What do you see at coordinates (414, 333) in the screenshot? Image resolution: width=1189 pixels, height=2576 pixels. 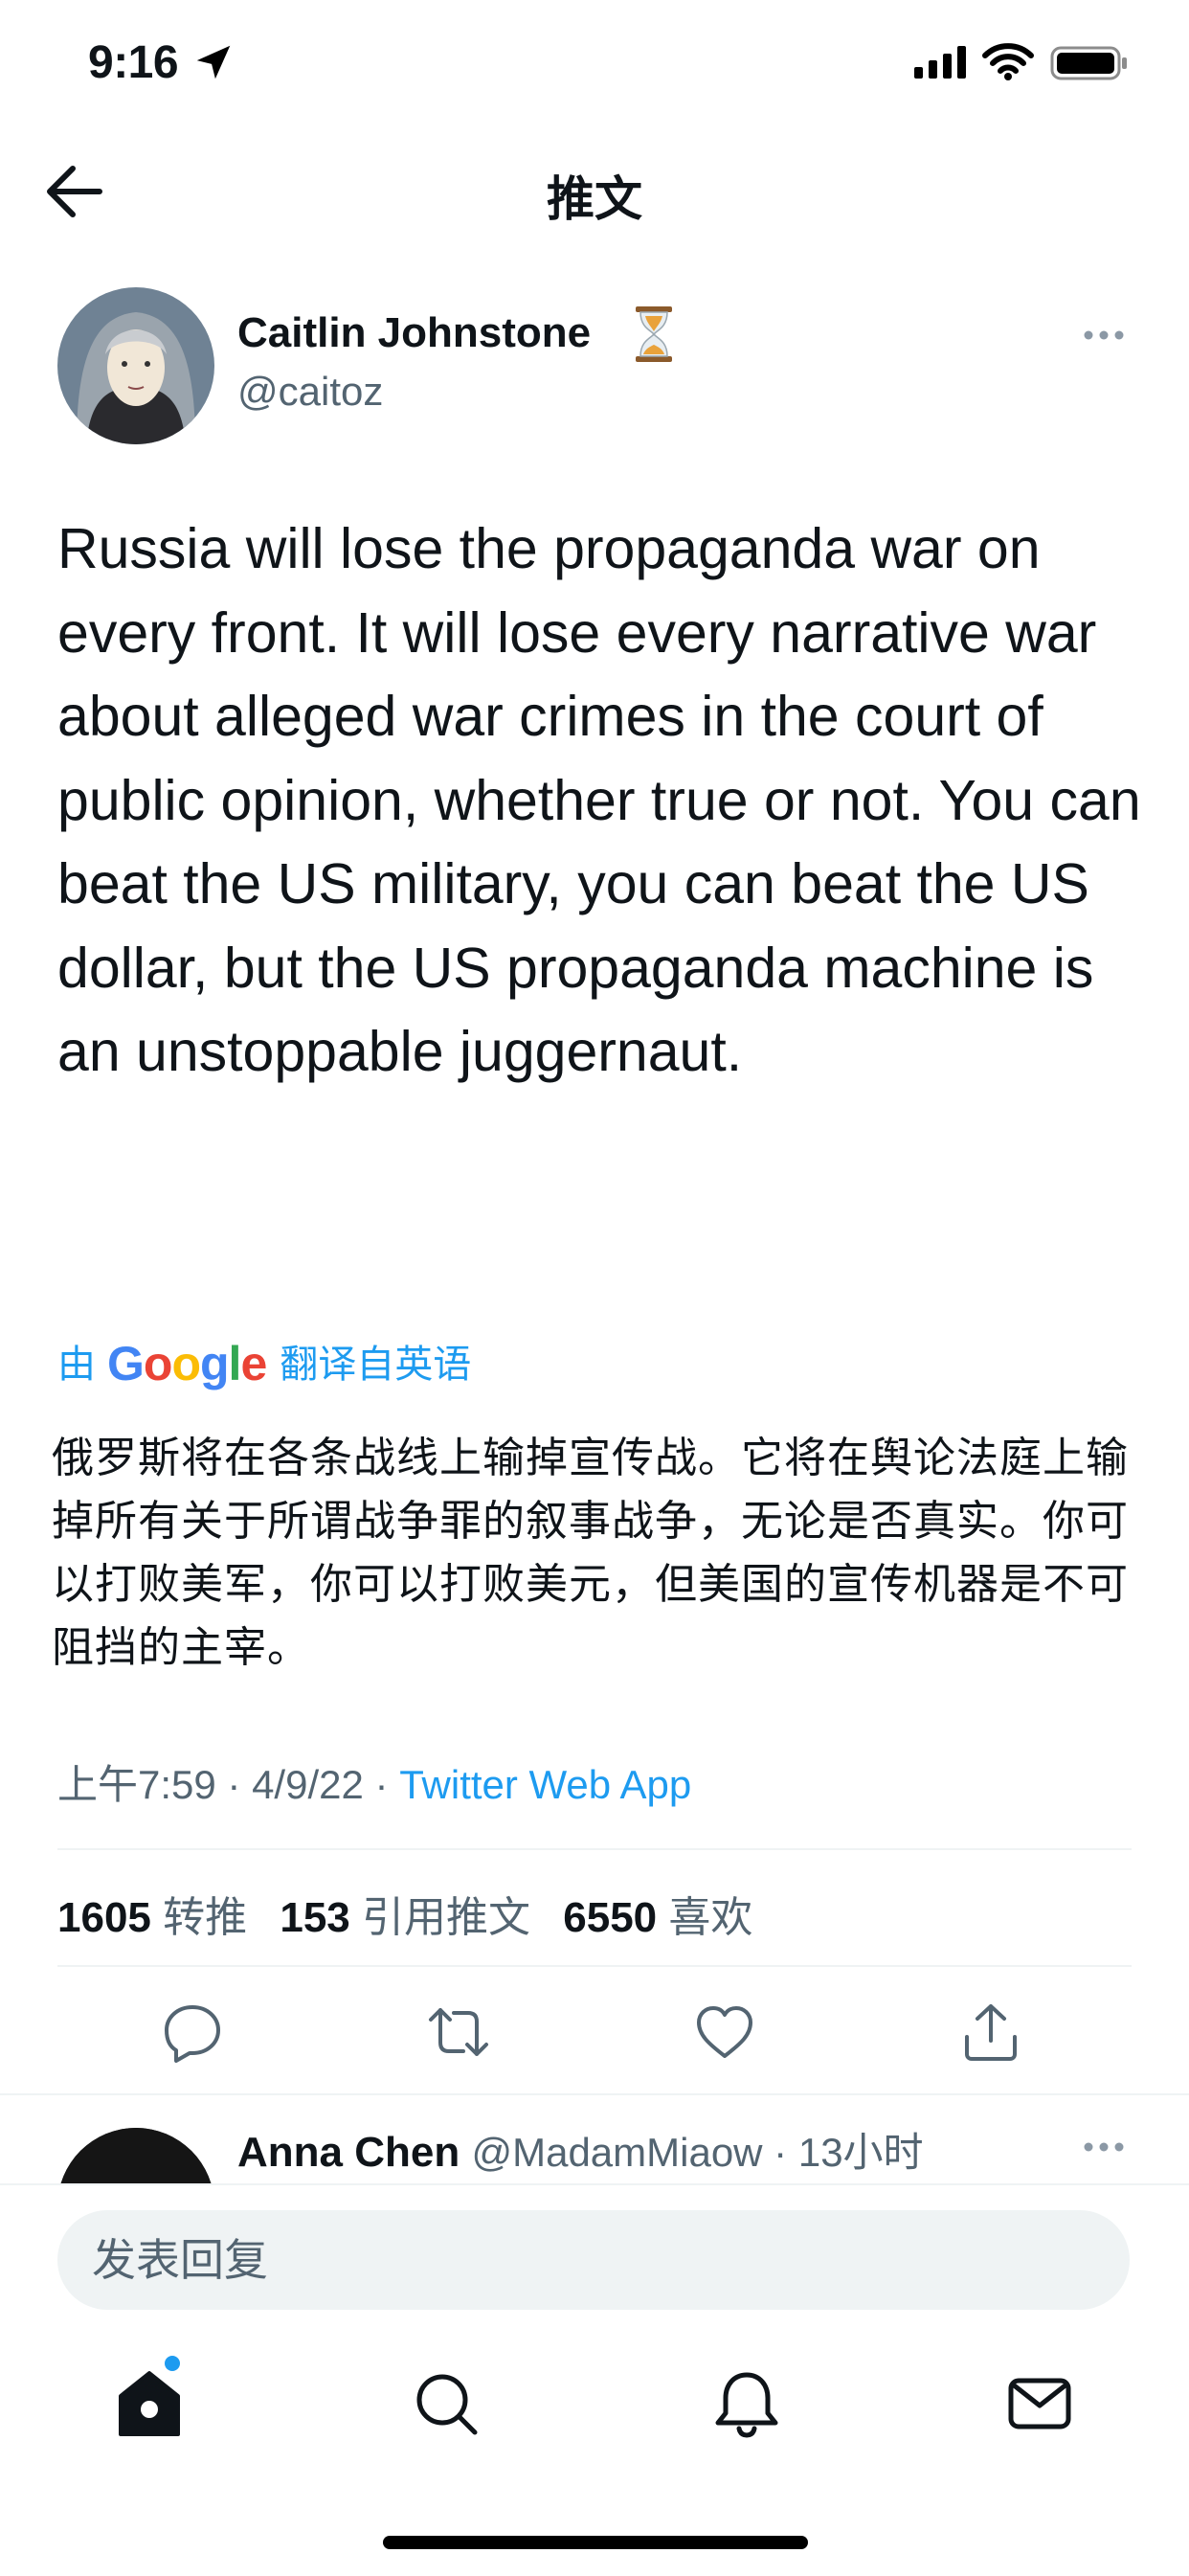 I see `author-name: Caitlin Johnstone` at bounding box center [414, 333].